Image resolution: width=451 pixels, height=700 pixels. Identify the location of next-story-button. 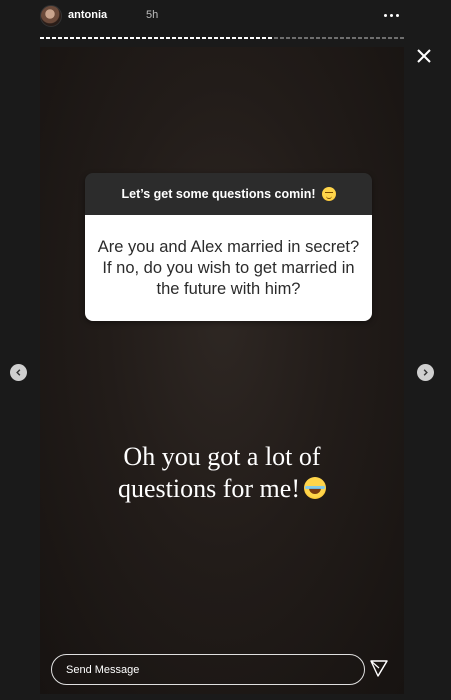
(425, 372).